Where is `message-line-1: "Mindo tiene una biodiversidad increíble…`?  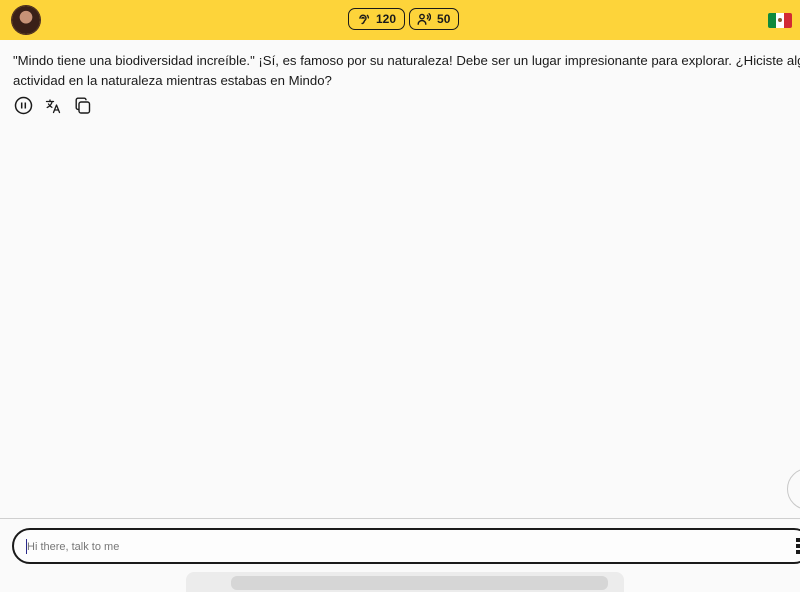 message-line-1: "Mindo tiene una biodiversidad increíble… is located at coordinates (406, 60).